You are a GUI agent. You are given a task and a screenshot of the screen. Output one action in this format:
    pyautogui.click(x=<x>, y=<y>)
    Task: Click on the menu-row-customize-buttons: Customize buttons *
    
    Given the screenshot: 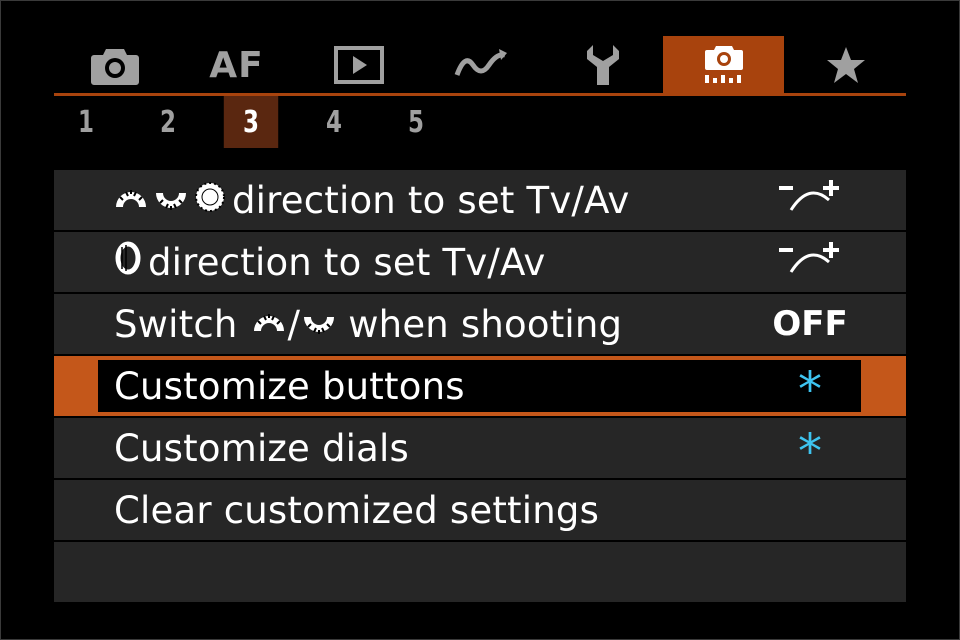 What is the action you would take?
    pyautogui.click(x=480, y=386)
    